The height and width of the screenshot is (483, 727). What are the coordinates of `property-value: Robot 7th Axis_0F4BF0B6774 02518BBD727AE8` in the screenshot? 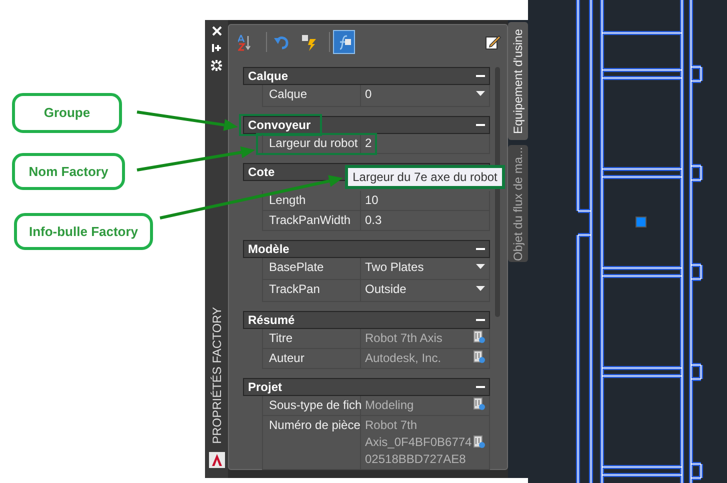 It's located at (418, 442).